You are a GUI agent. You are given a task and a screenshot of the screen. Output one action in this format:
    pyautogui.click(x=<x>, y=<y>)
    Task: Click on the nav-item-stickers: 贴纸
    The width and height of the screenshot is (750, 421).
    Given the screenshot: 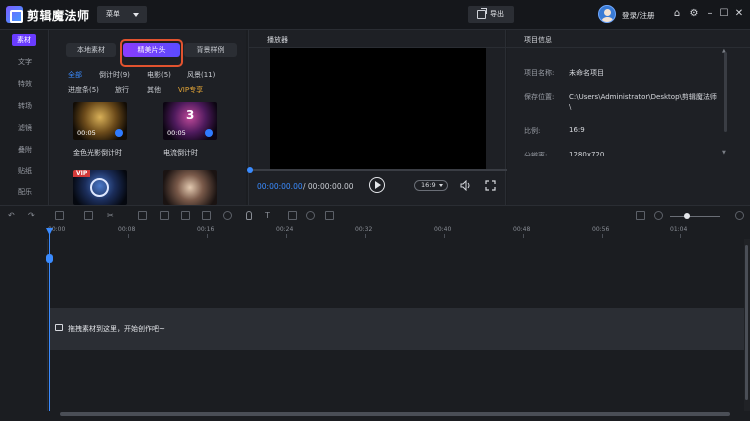 What is the action you would take?
    pyautogui.click(x=25, y=171)
    